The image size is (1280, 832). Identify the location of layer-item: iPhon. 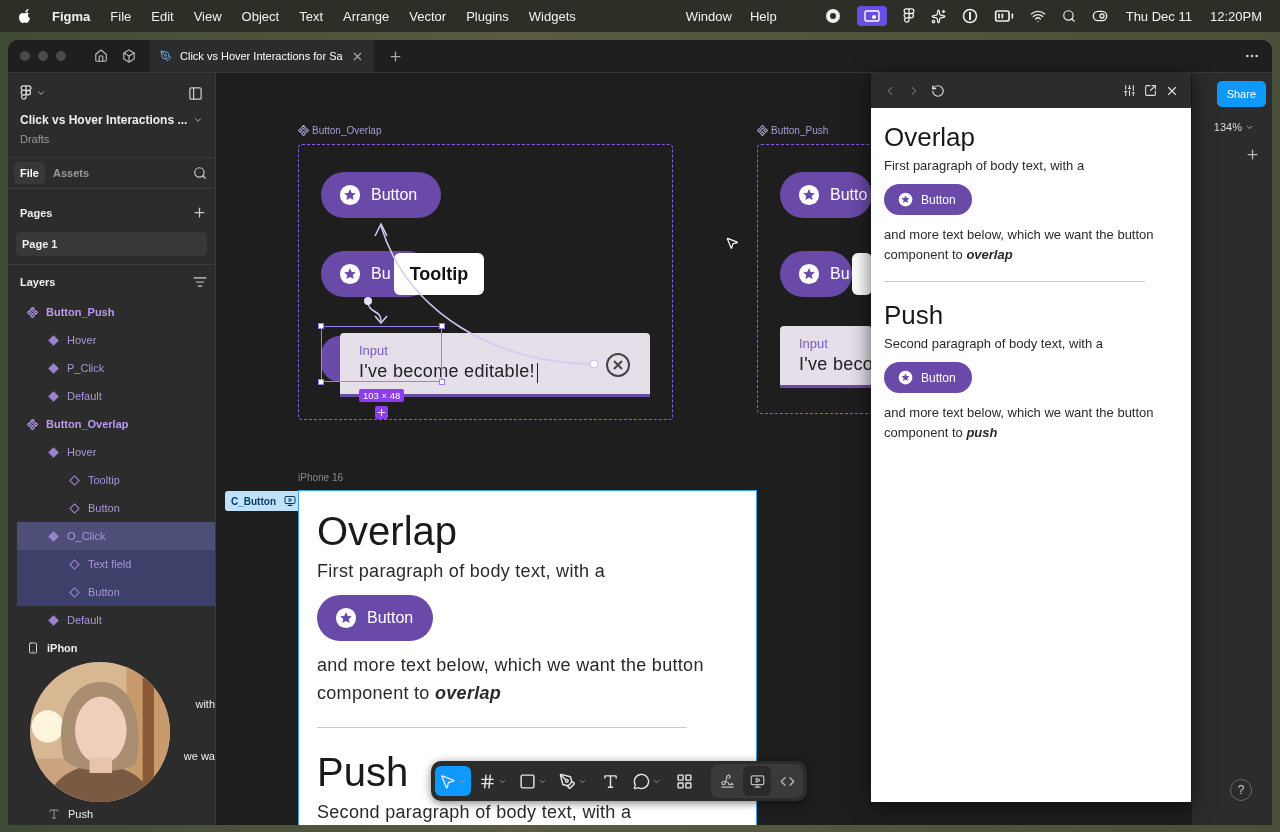
(116, 648).